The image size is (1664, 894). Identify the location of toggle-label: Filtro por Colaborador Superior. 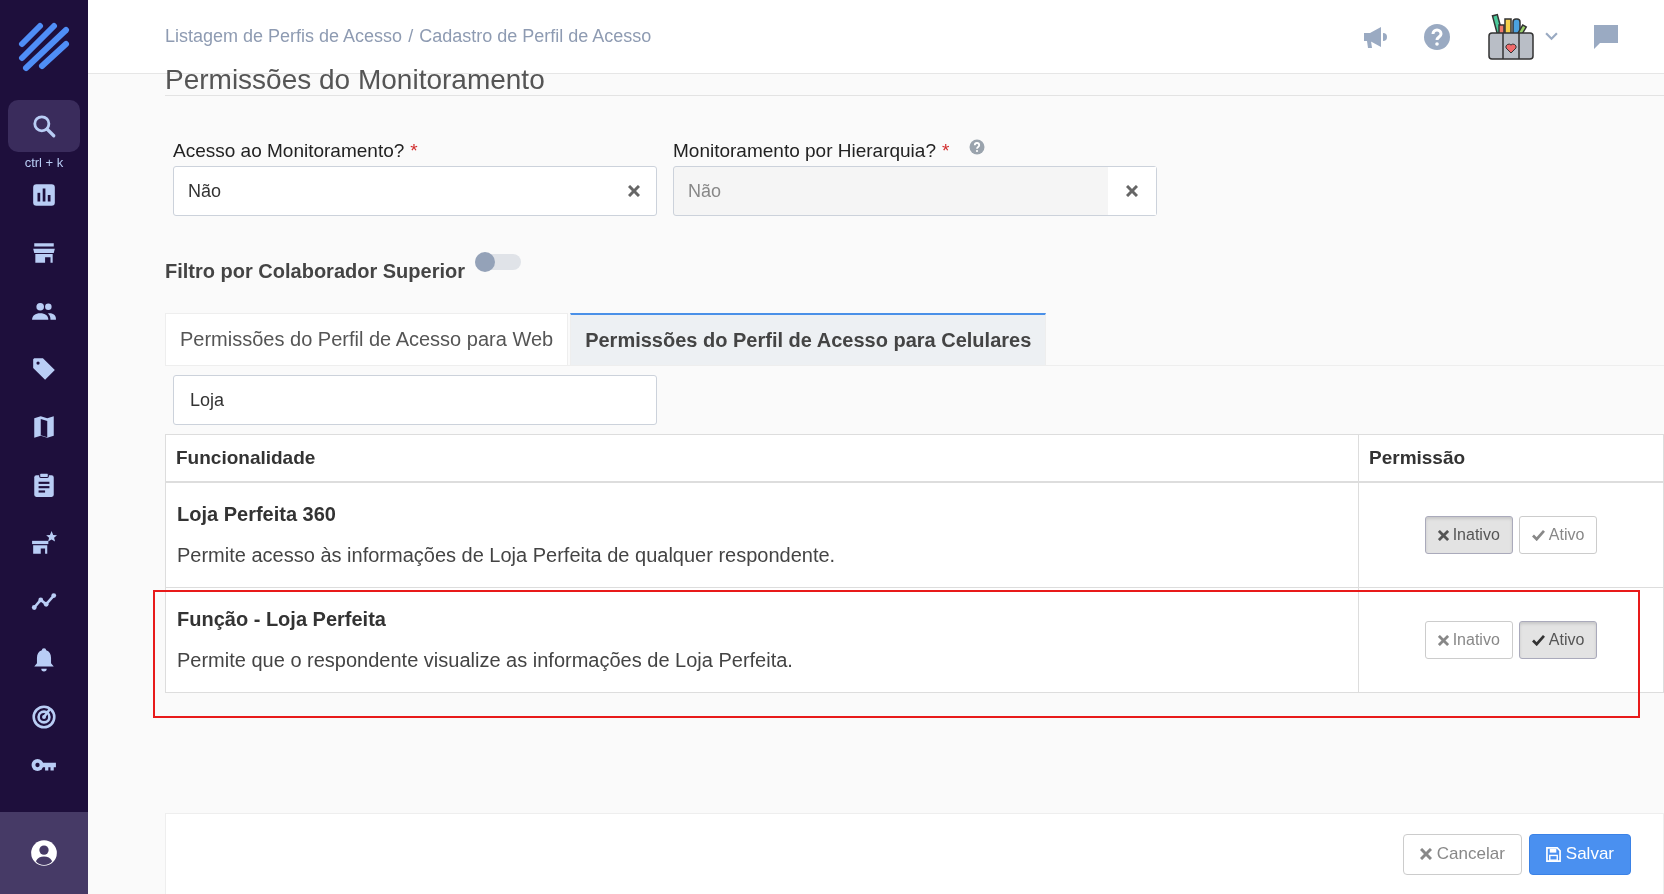
(315, 271).